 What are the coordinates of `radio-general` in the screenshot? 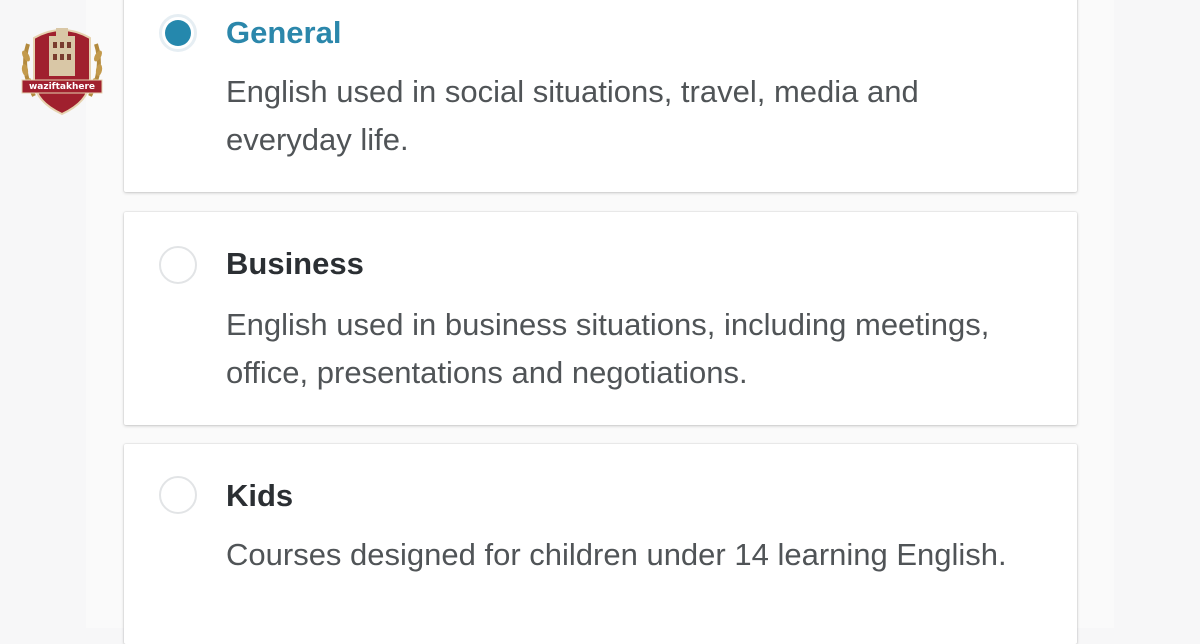 It's located at (178, 33).